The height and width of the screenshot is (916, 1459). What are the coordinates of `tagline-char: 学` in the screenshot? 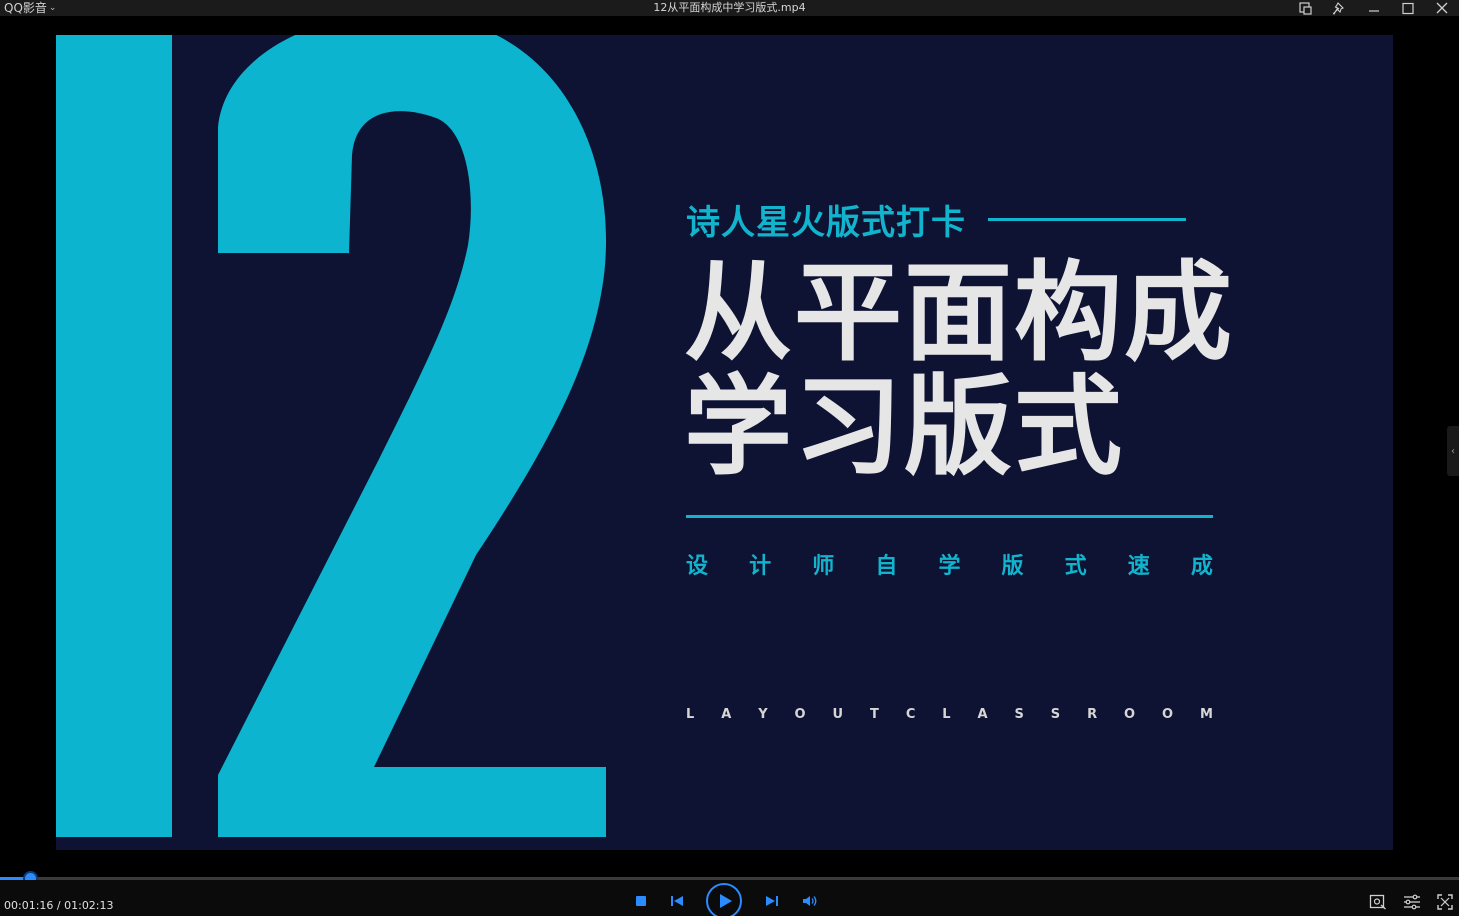 It's located at (949, 566).